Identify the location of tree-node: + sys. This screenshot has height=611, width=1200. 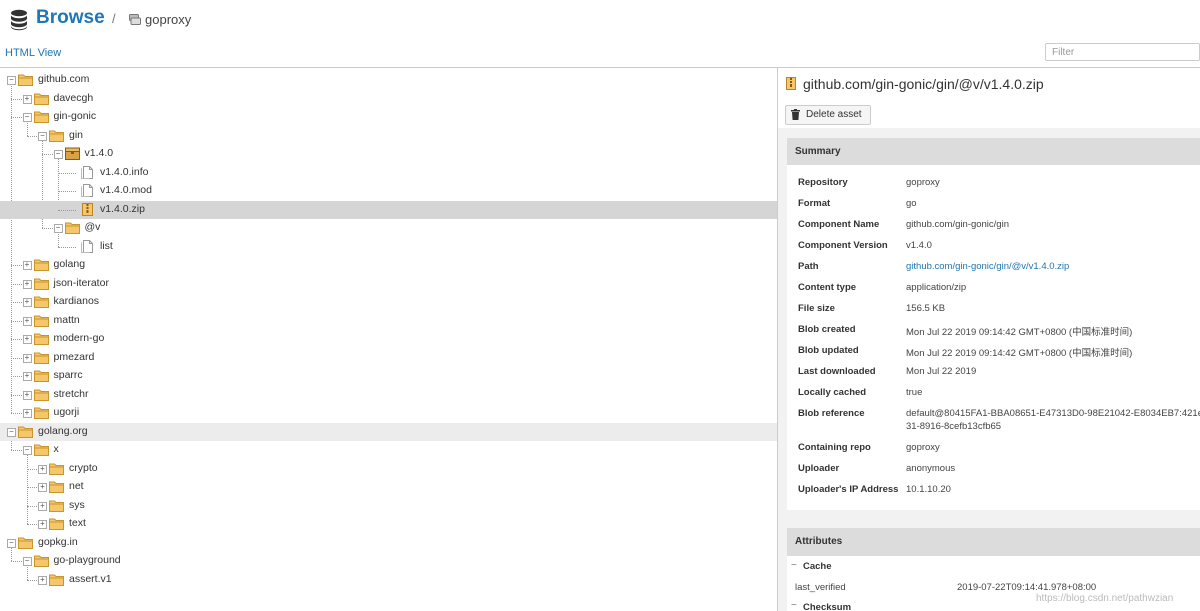
(388, 506).